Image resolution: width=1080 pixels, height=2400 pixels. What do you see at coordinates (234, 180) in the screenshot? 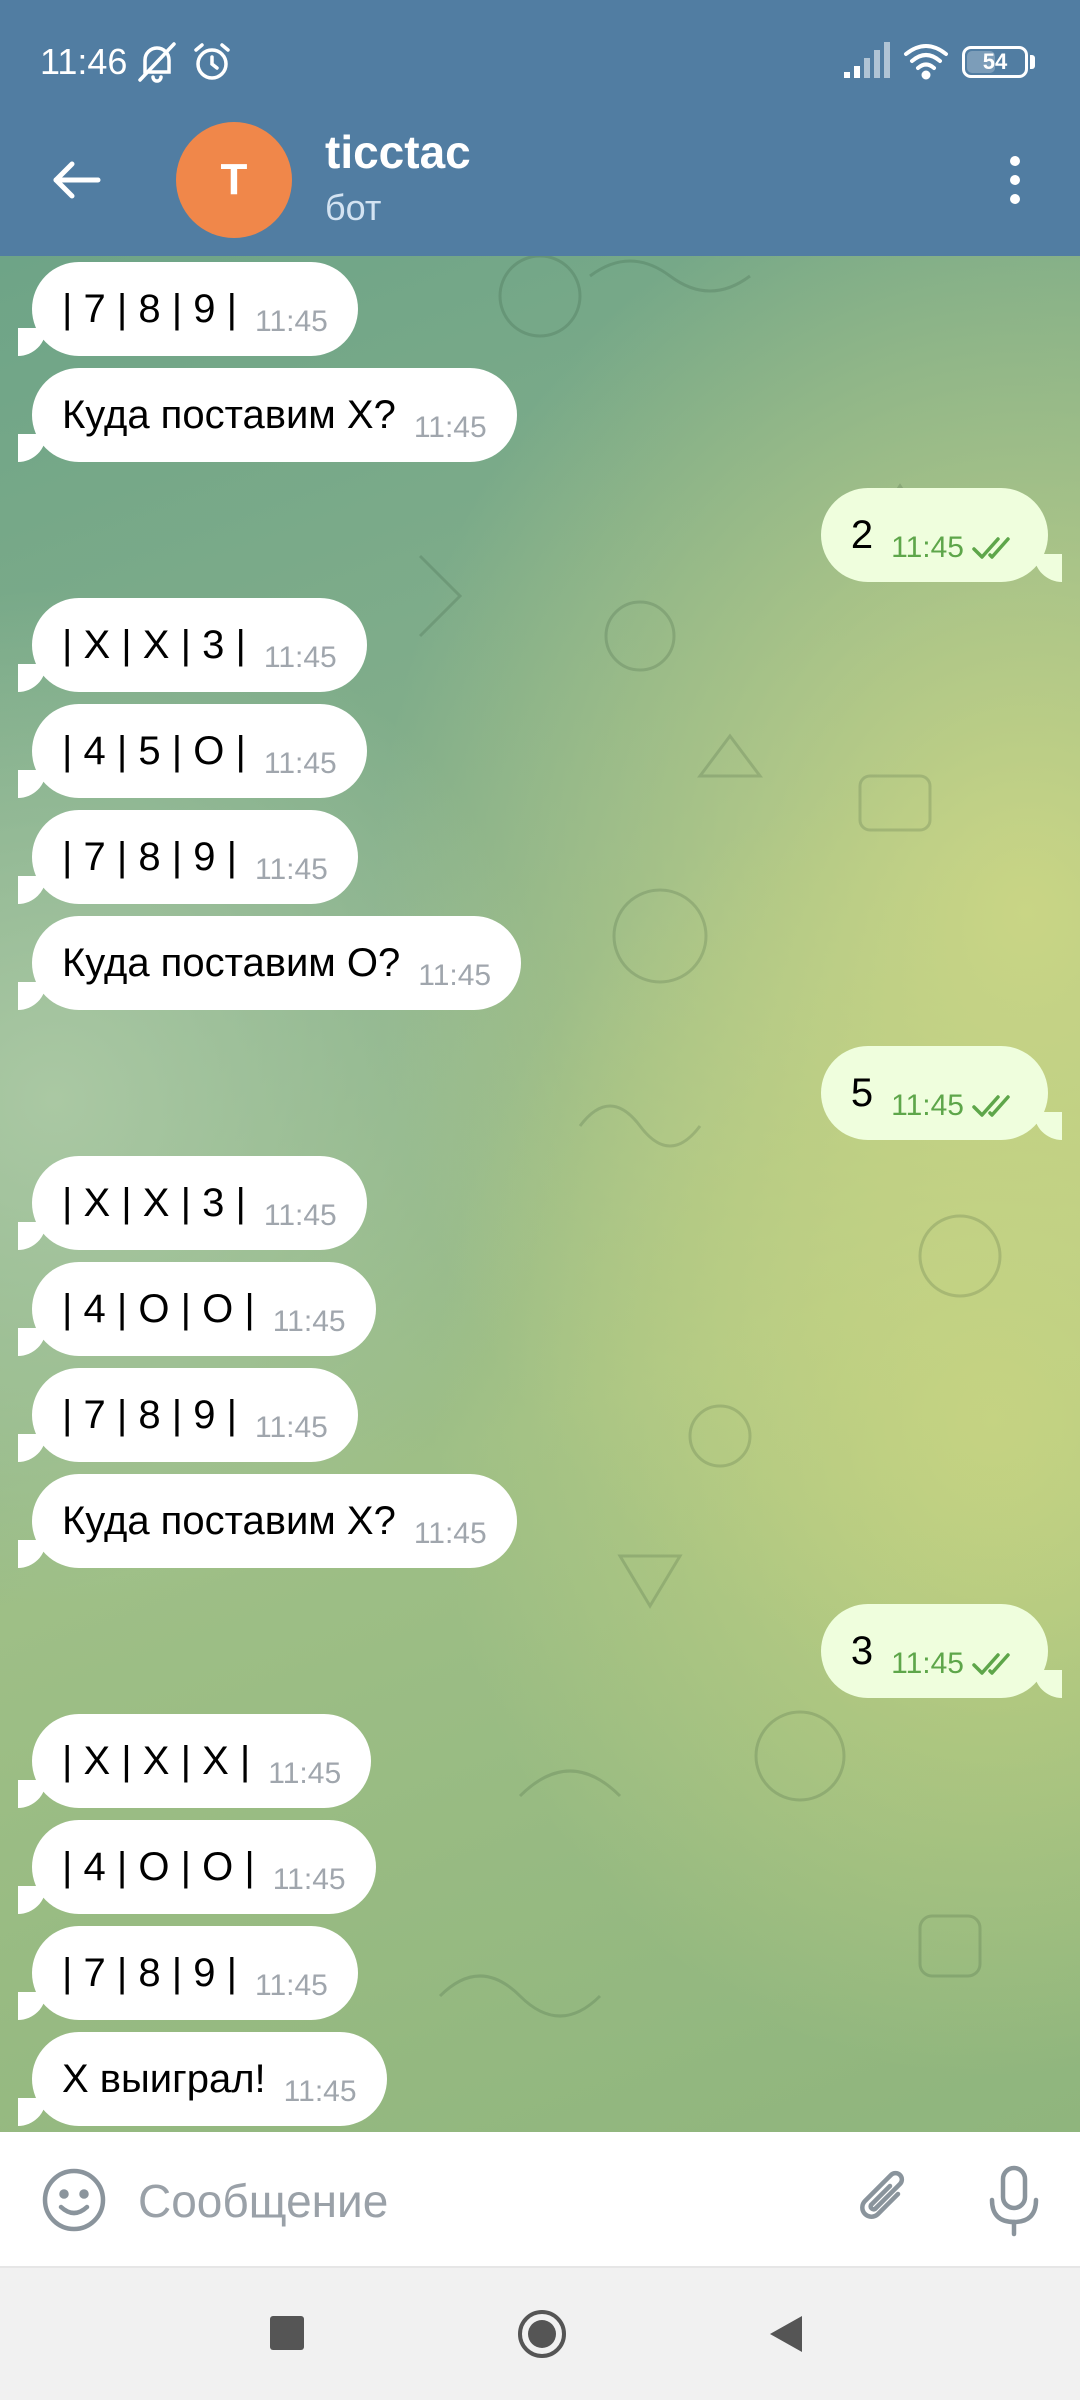
I see `avatar: T` at bounding box center [234, 180].